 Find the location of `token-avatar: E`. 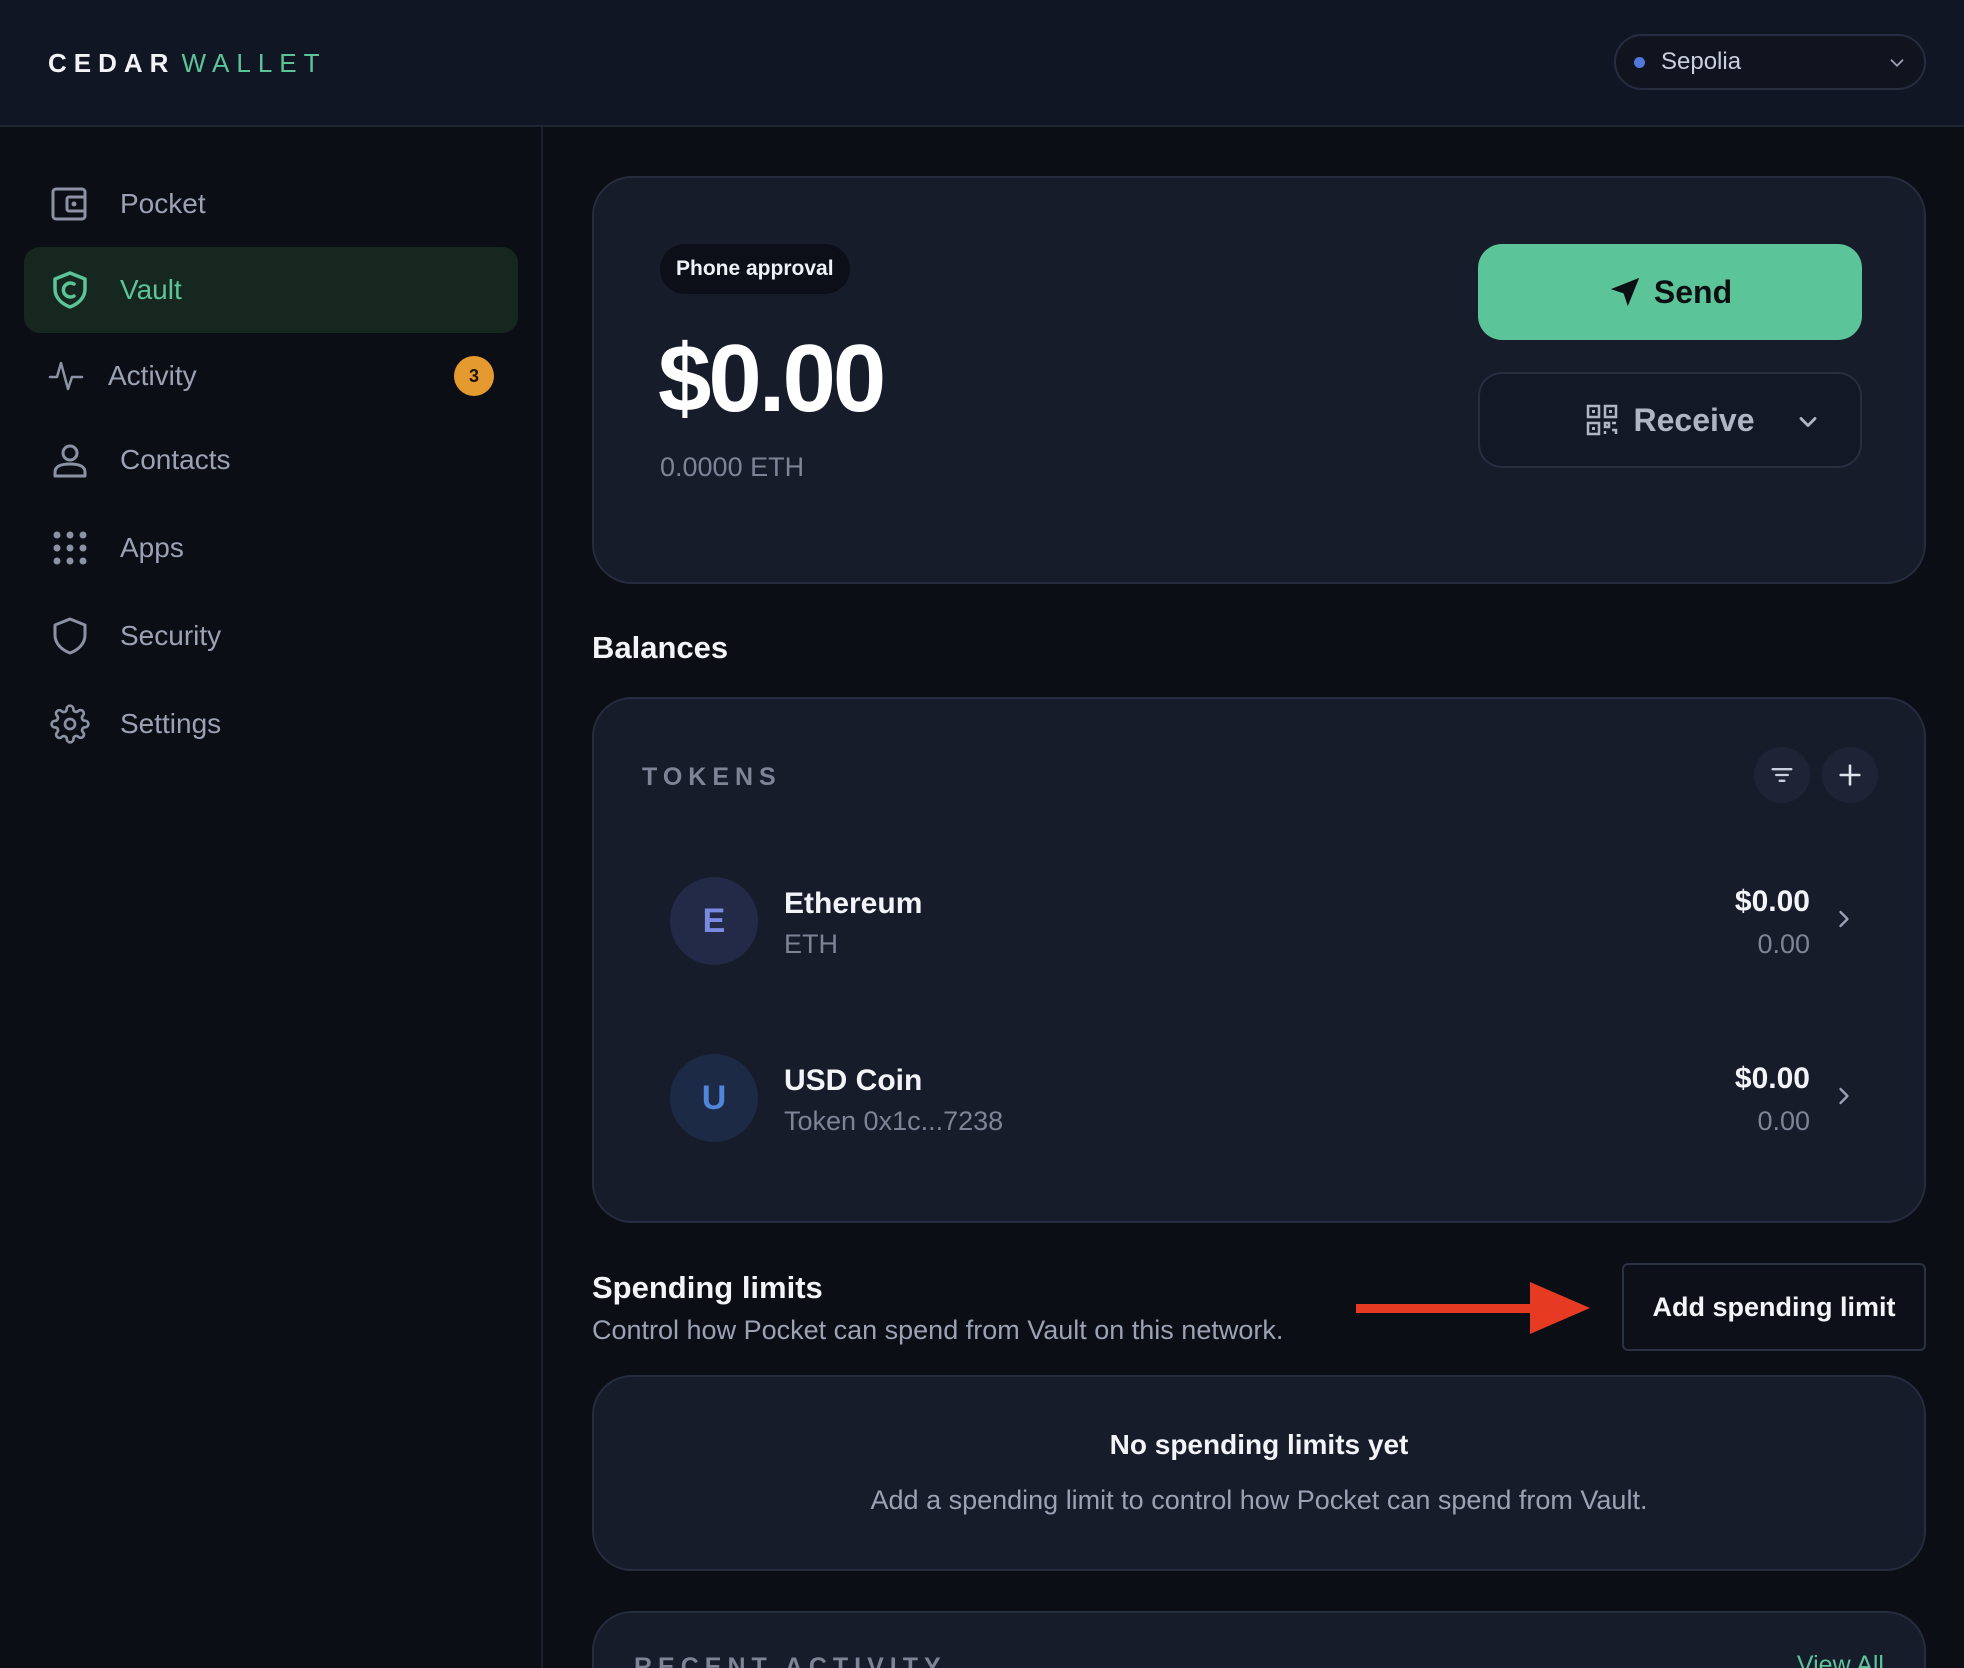

token-avatar: E is located at coordinates (714, 921).